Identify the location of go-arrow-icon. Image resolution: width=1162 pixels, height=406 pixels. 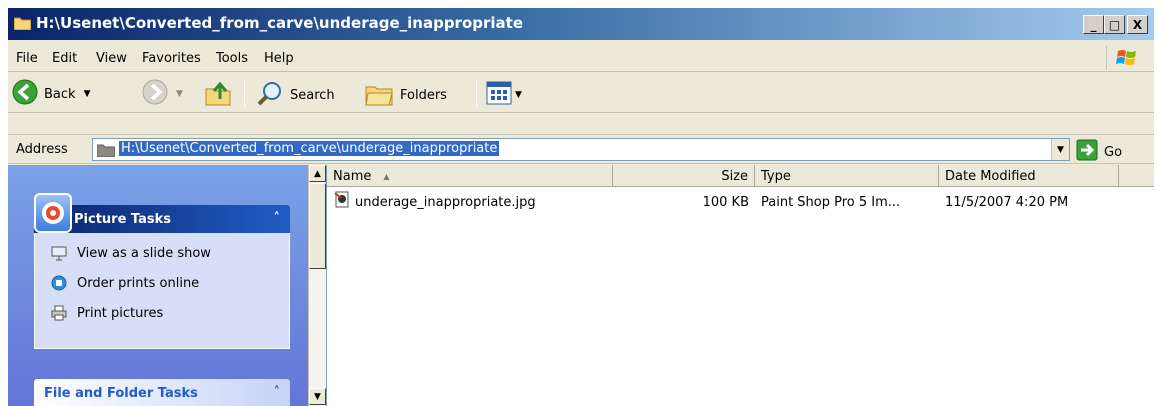
(1087, 152).